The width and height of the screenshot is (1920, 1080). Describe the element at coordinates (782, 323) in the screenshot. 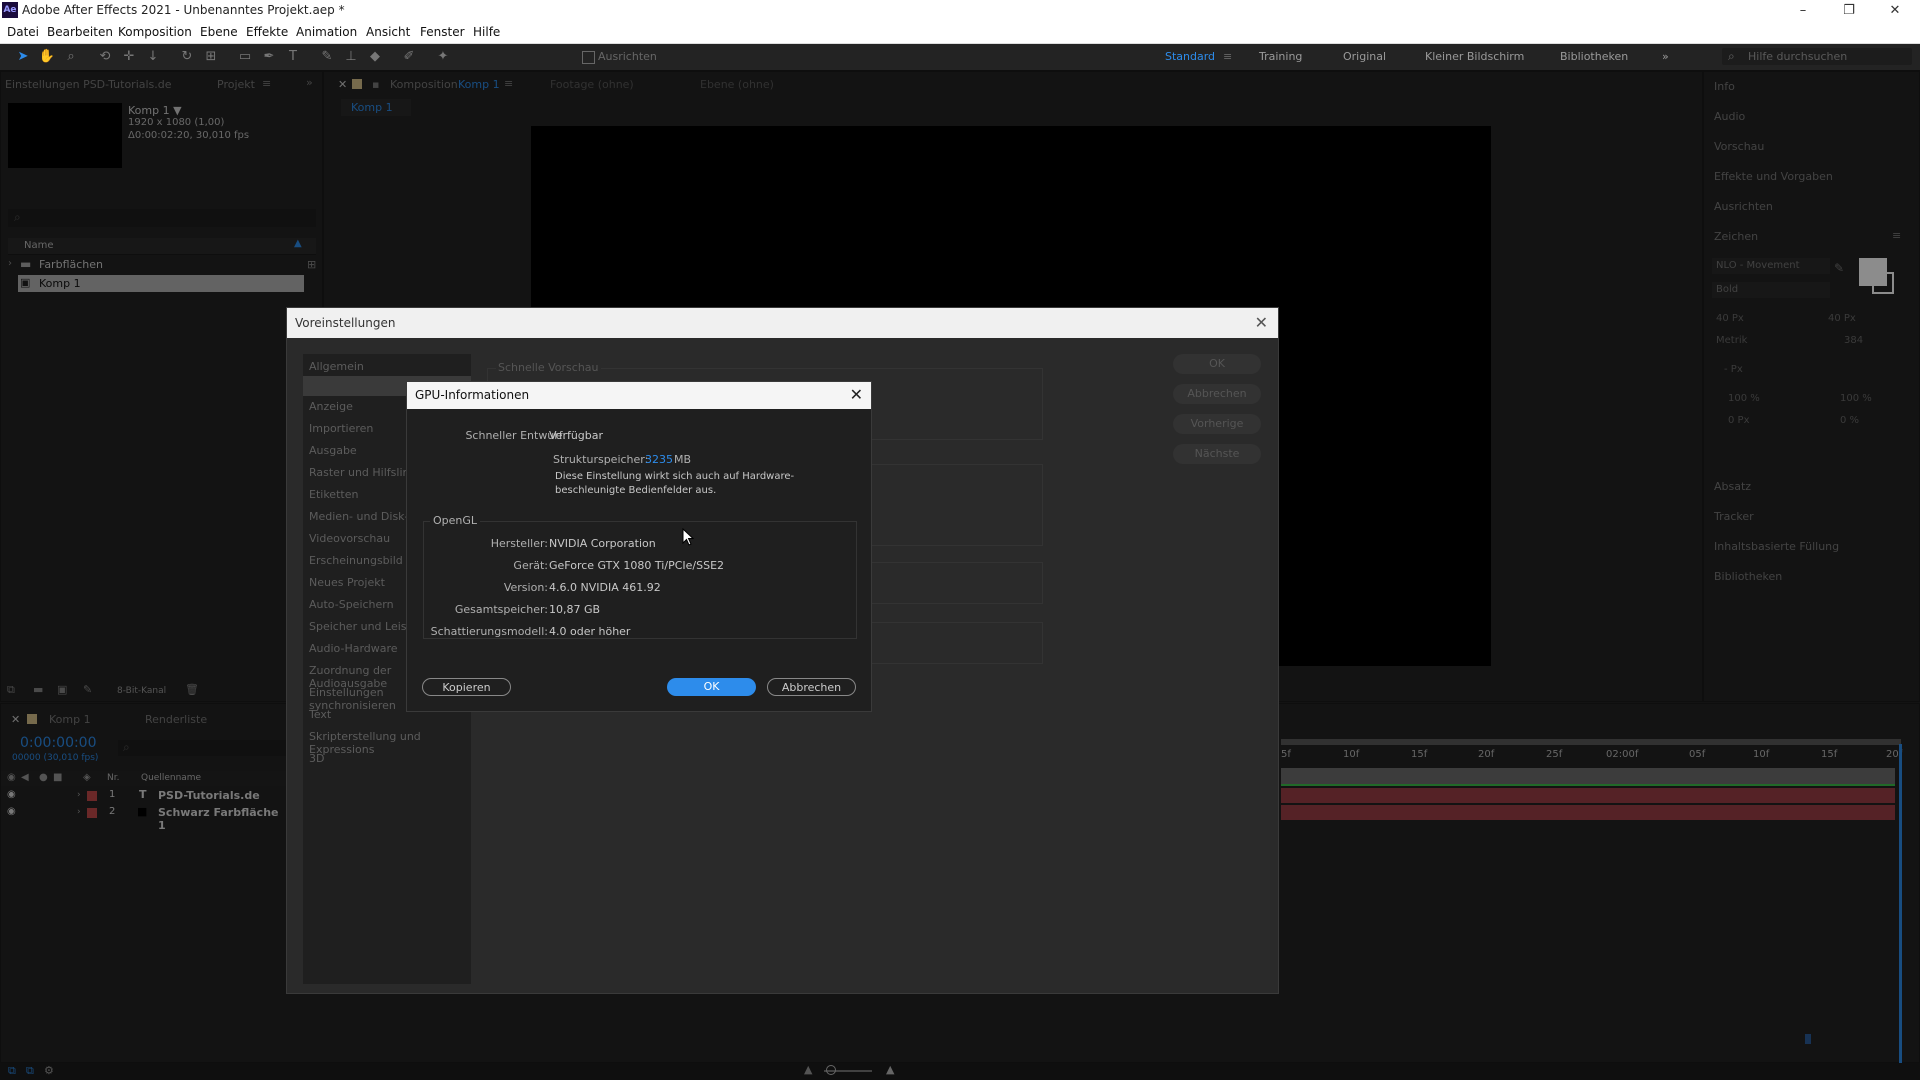

I see `preferences-titlebar: Voreinstellungen ✕` at that location.